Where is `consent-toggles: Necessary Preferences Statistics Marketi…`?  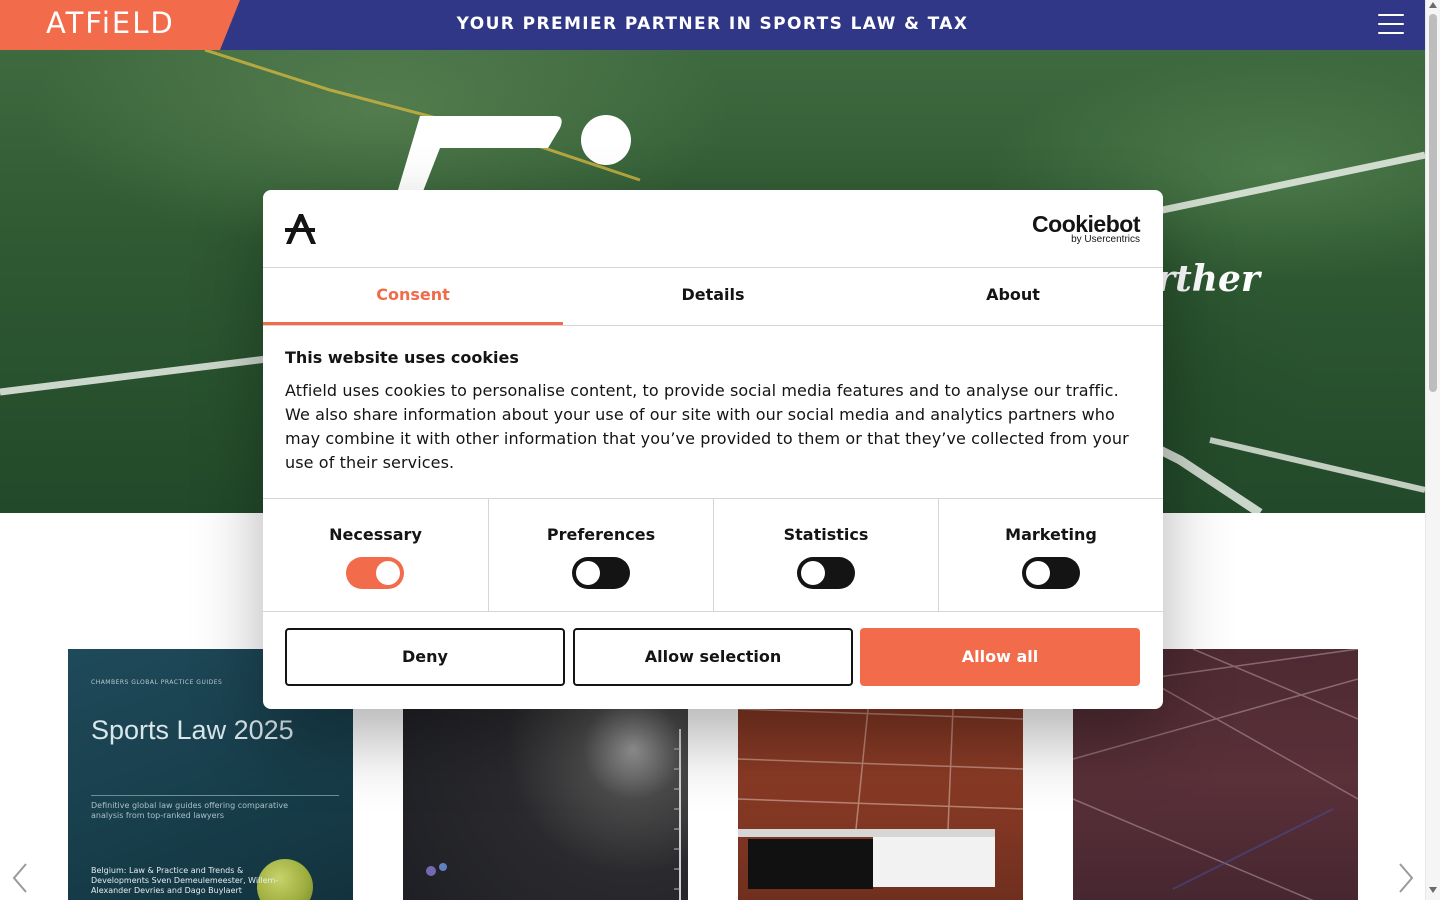
consent-toggles: Necessary Preferences Statistics Marketi… is located at coordinates (713, 555).